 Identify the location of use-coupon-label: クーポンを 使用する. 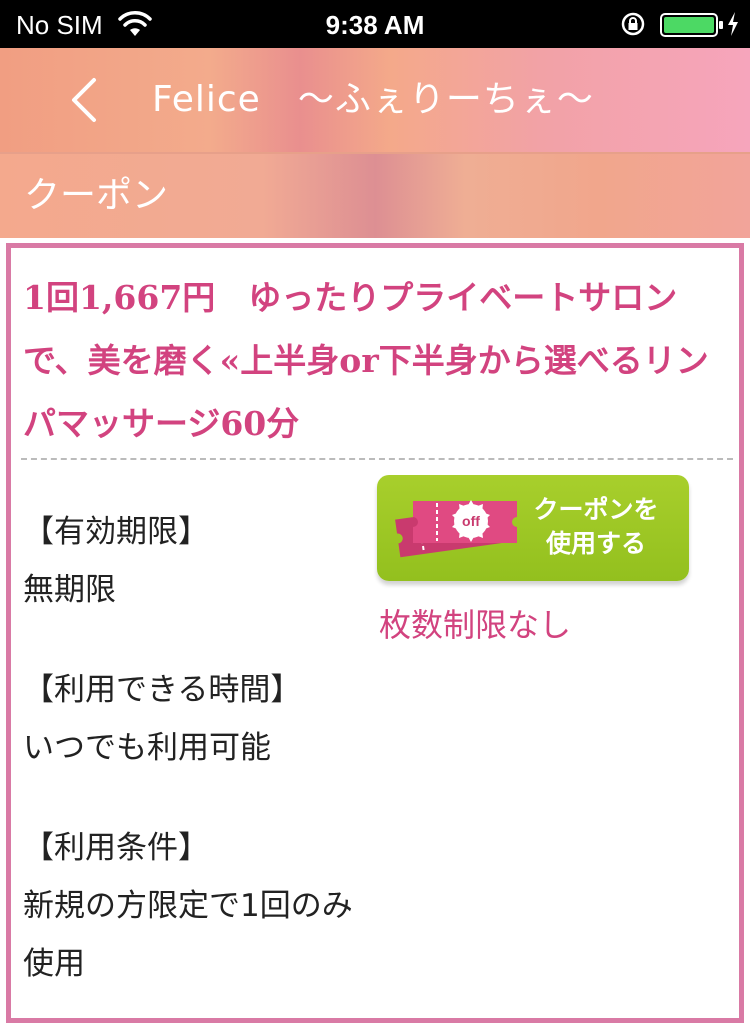
(596, 526).